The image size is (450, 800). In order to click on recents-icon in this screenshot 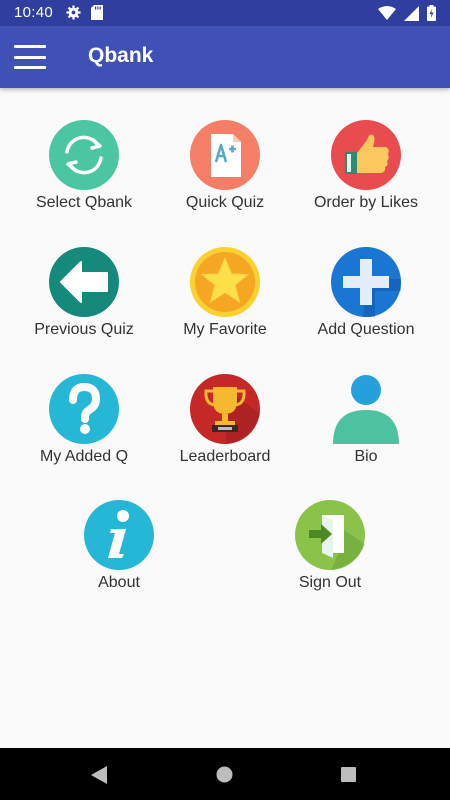, I will do `click(348, 774)`.